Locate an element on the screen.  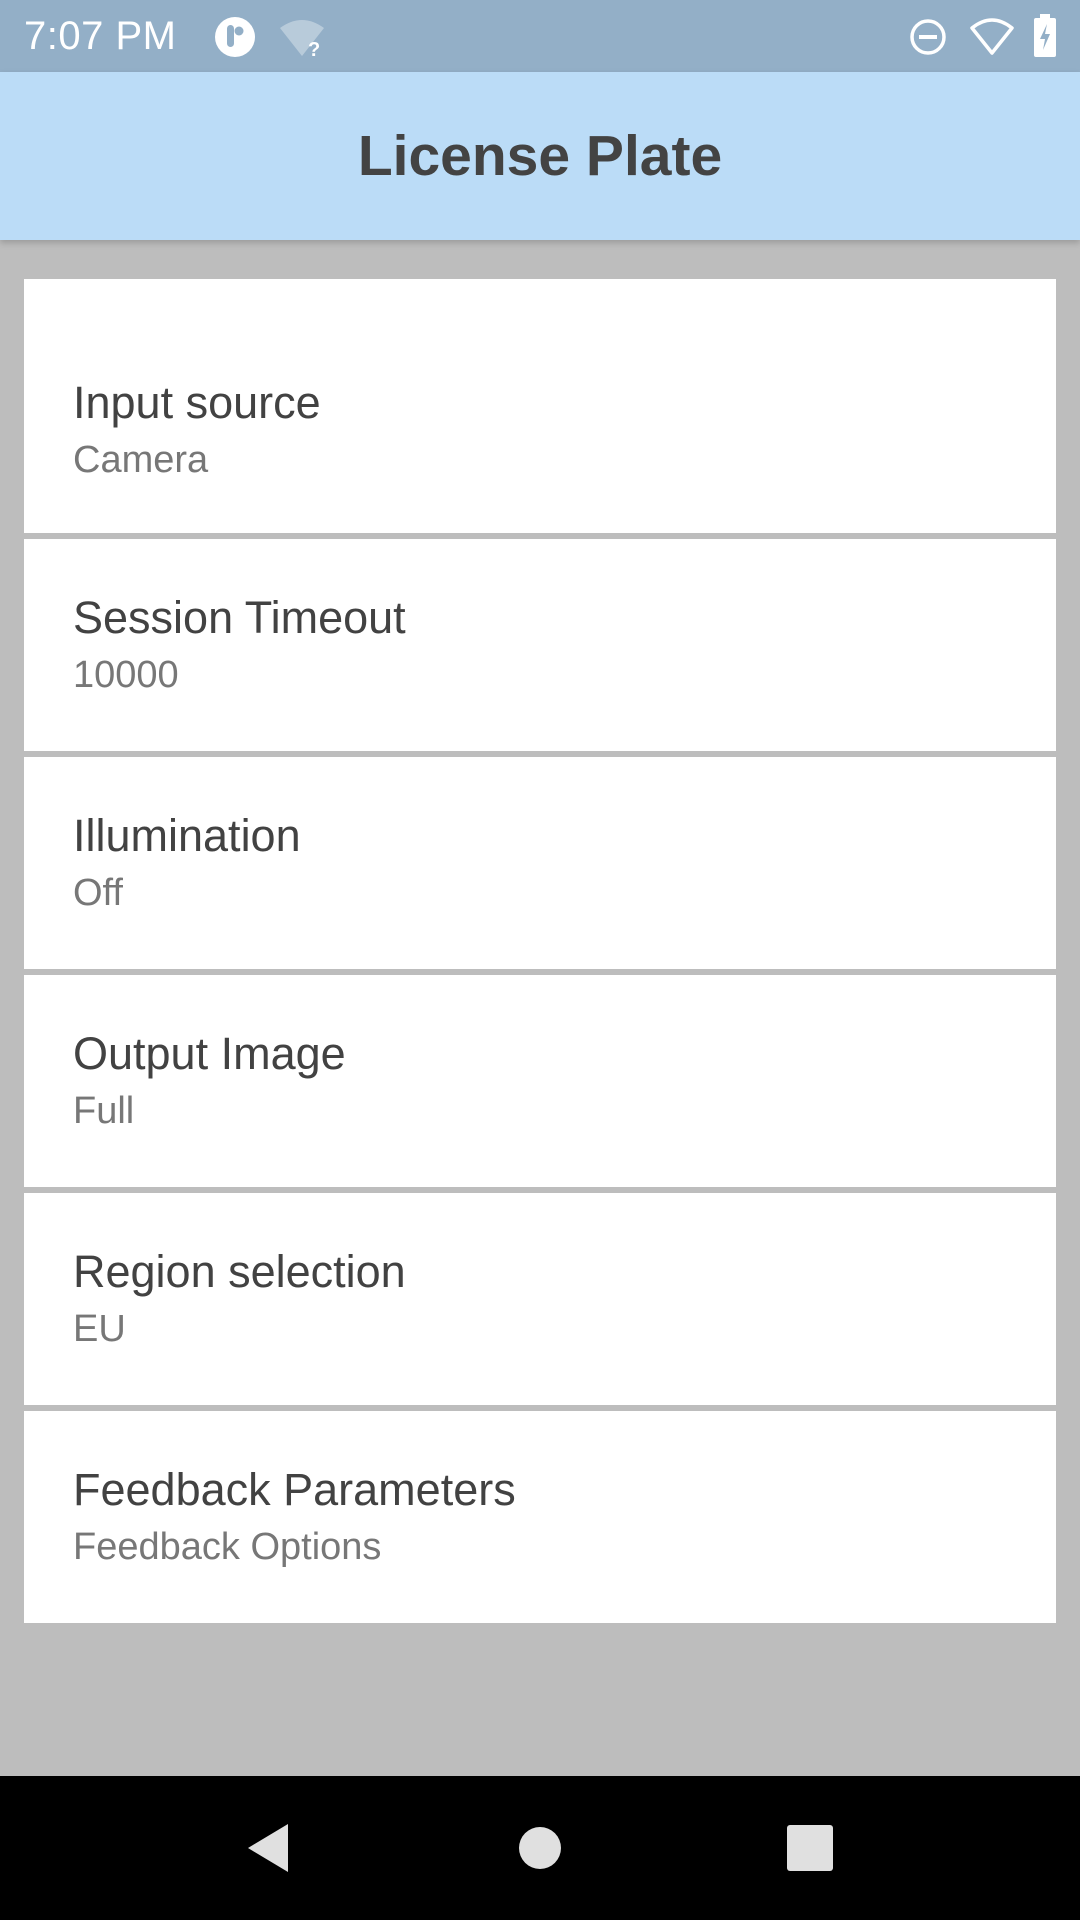
setting-feedback-parameters: Feedback Parameters Feedback Options is located at coordinates (540, 1517).